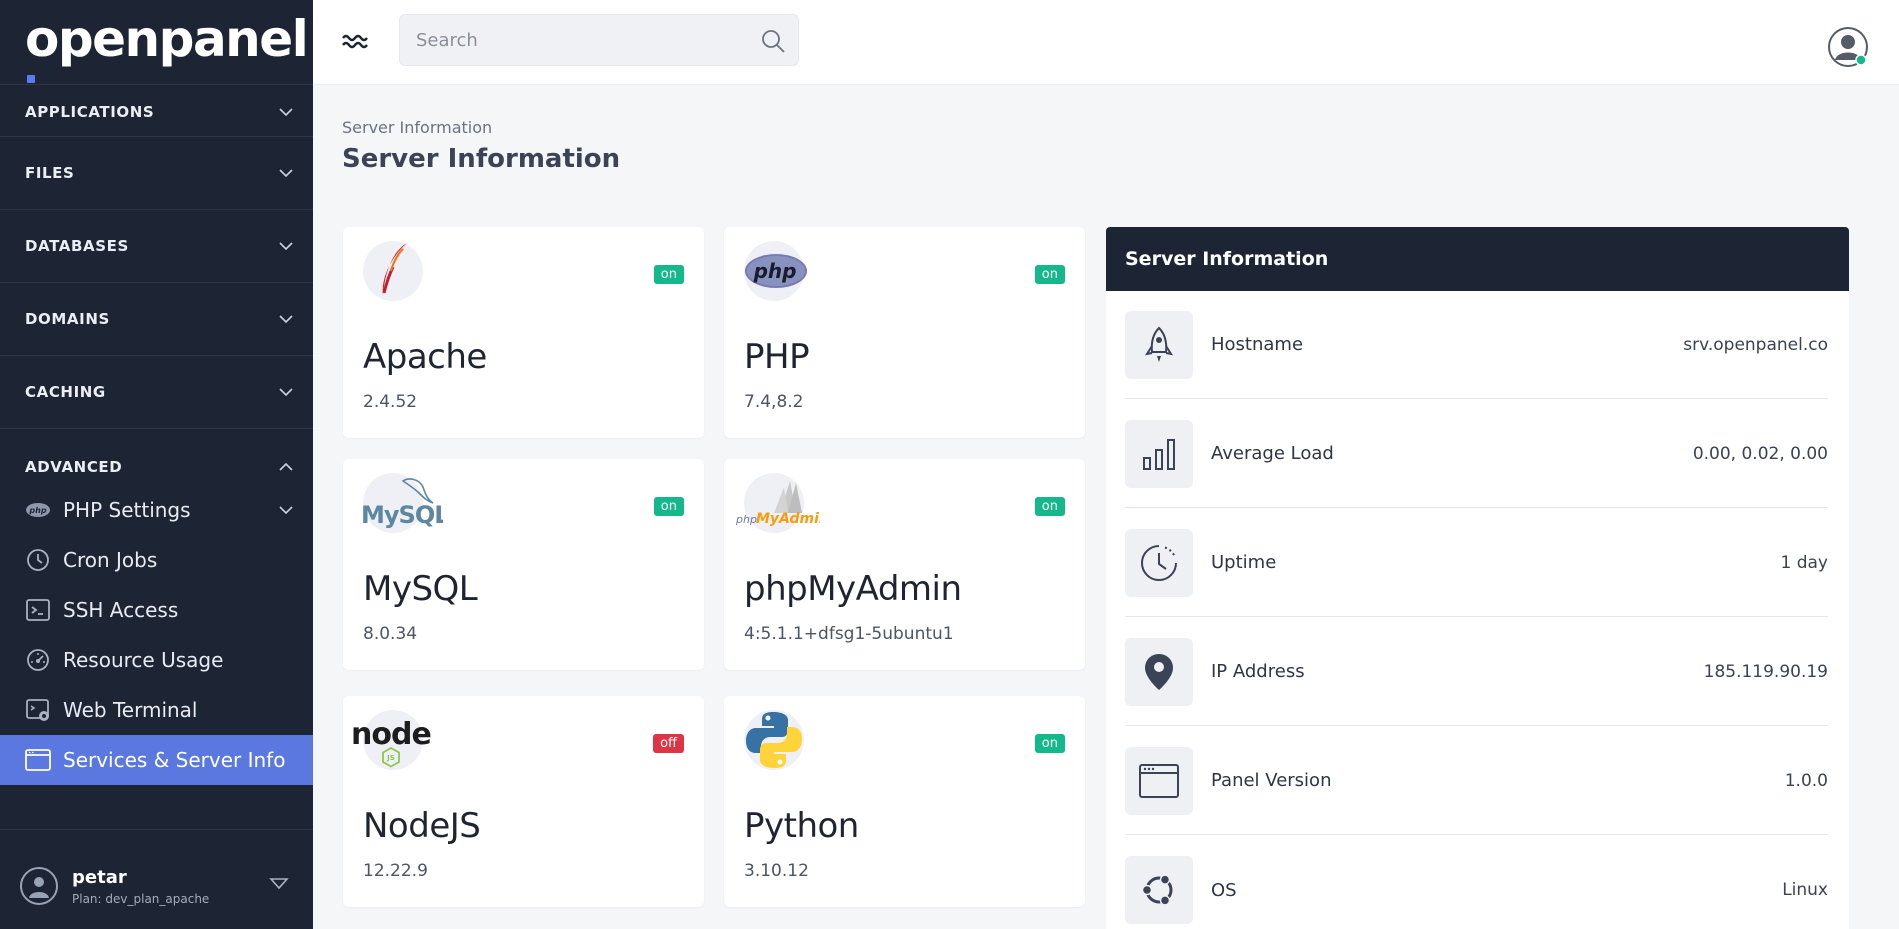 The image size is (1899, 929). Describe the element at coordinates (746, 519) in the screenshot. I see `pma-logo-small: php` at that location.